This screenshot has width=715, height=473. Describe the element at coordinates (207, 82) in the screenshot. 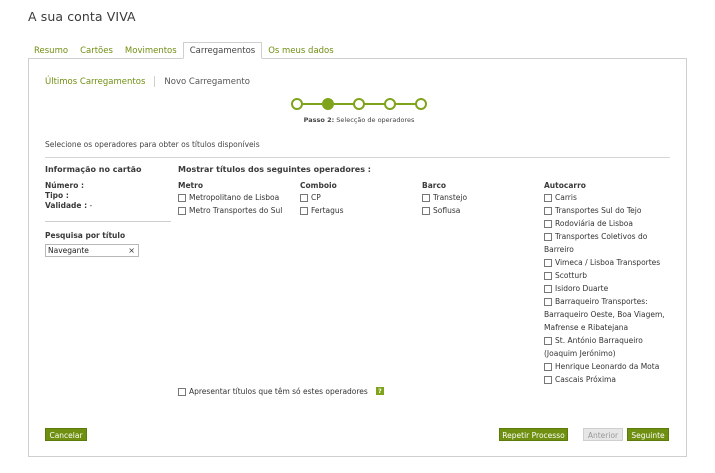

I see `subtab-novo-carregamento: Novo Carregamento` at that location.